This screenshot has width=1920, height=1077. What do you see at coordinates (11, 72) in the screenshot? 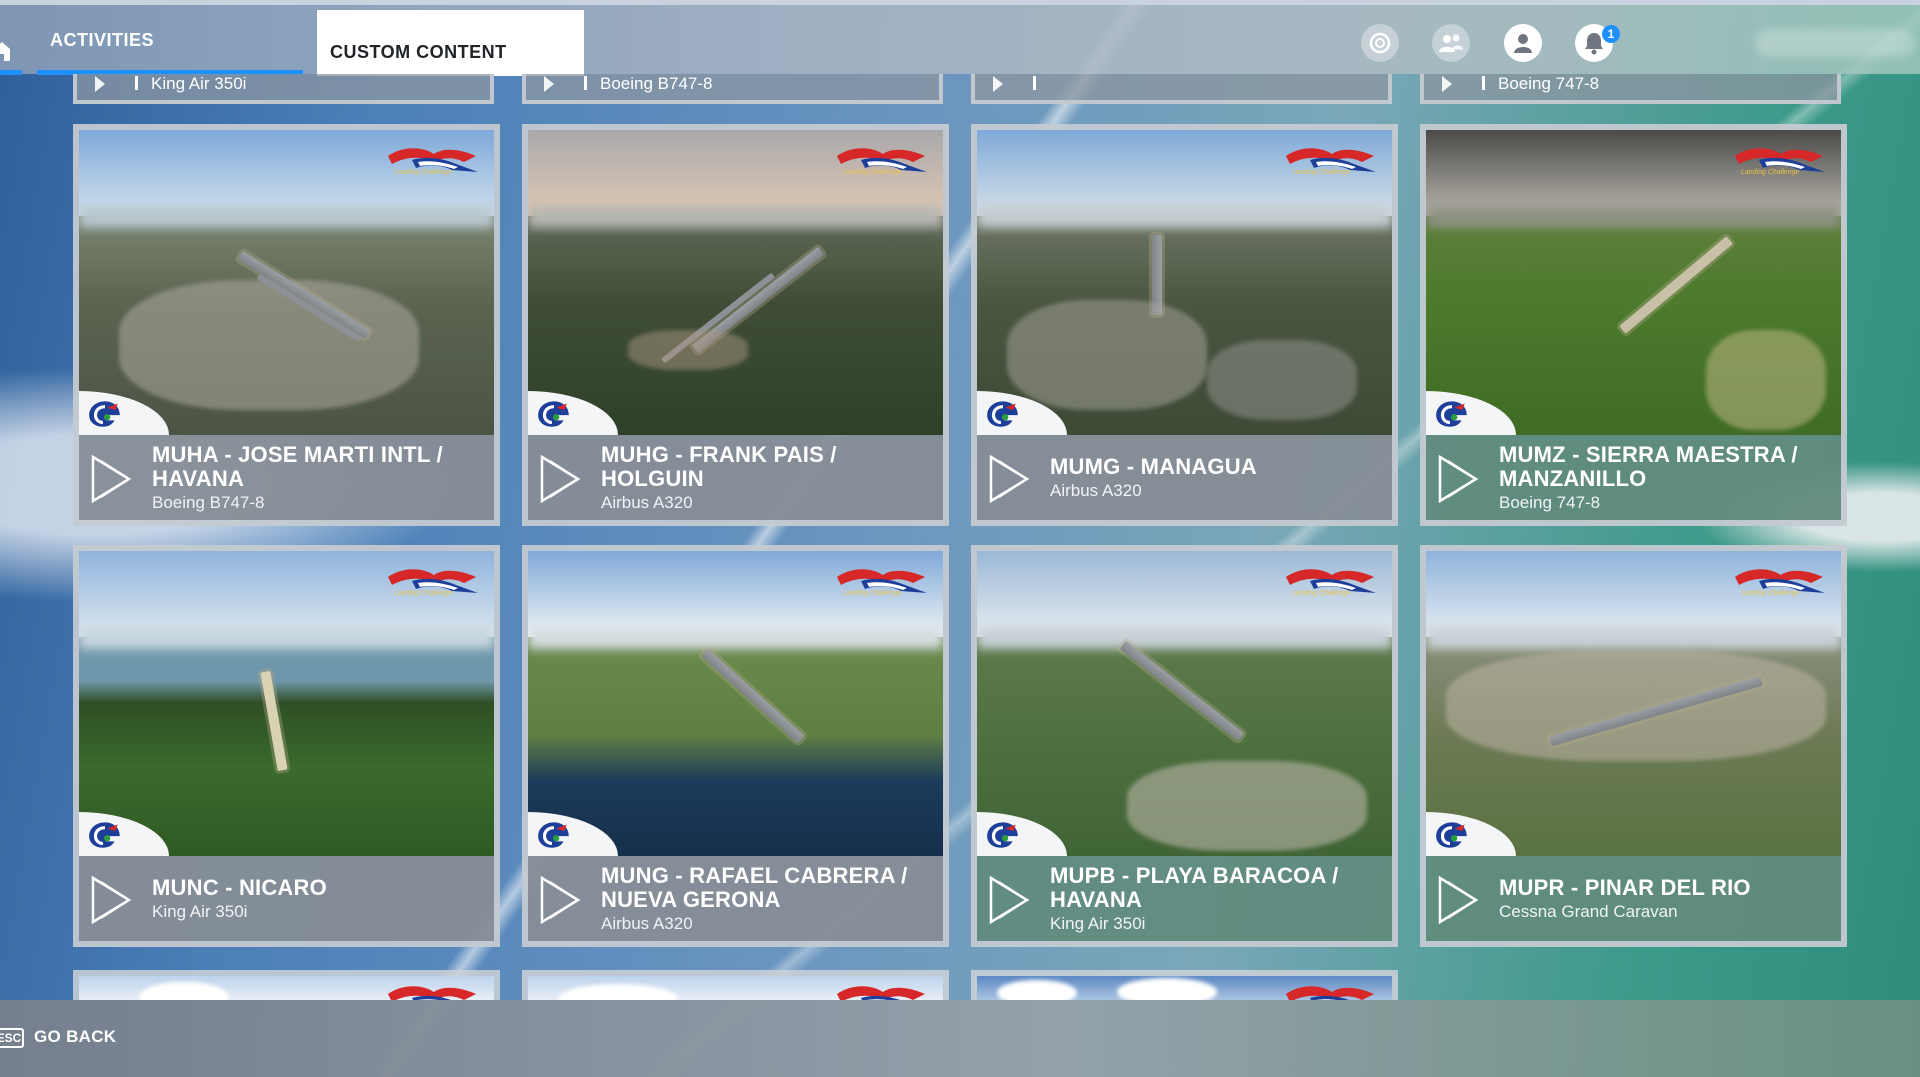
I see `home-tab-indicator` at bounding box center [11, 72].